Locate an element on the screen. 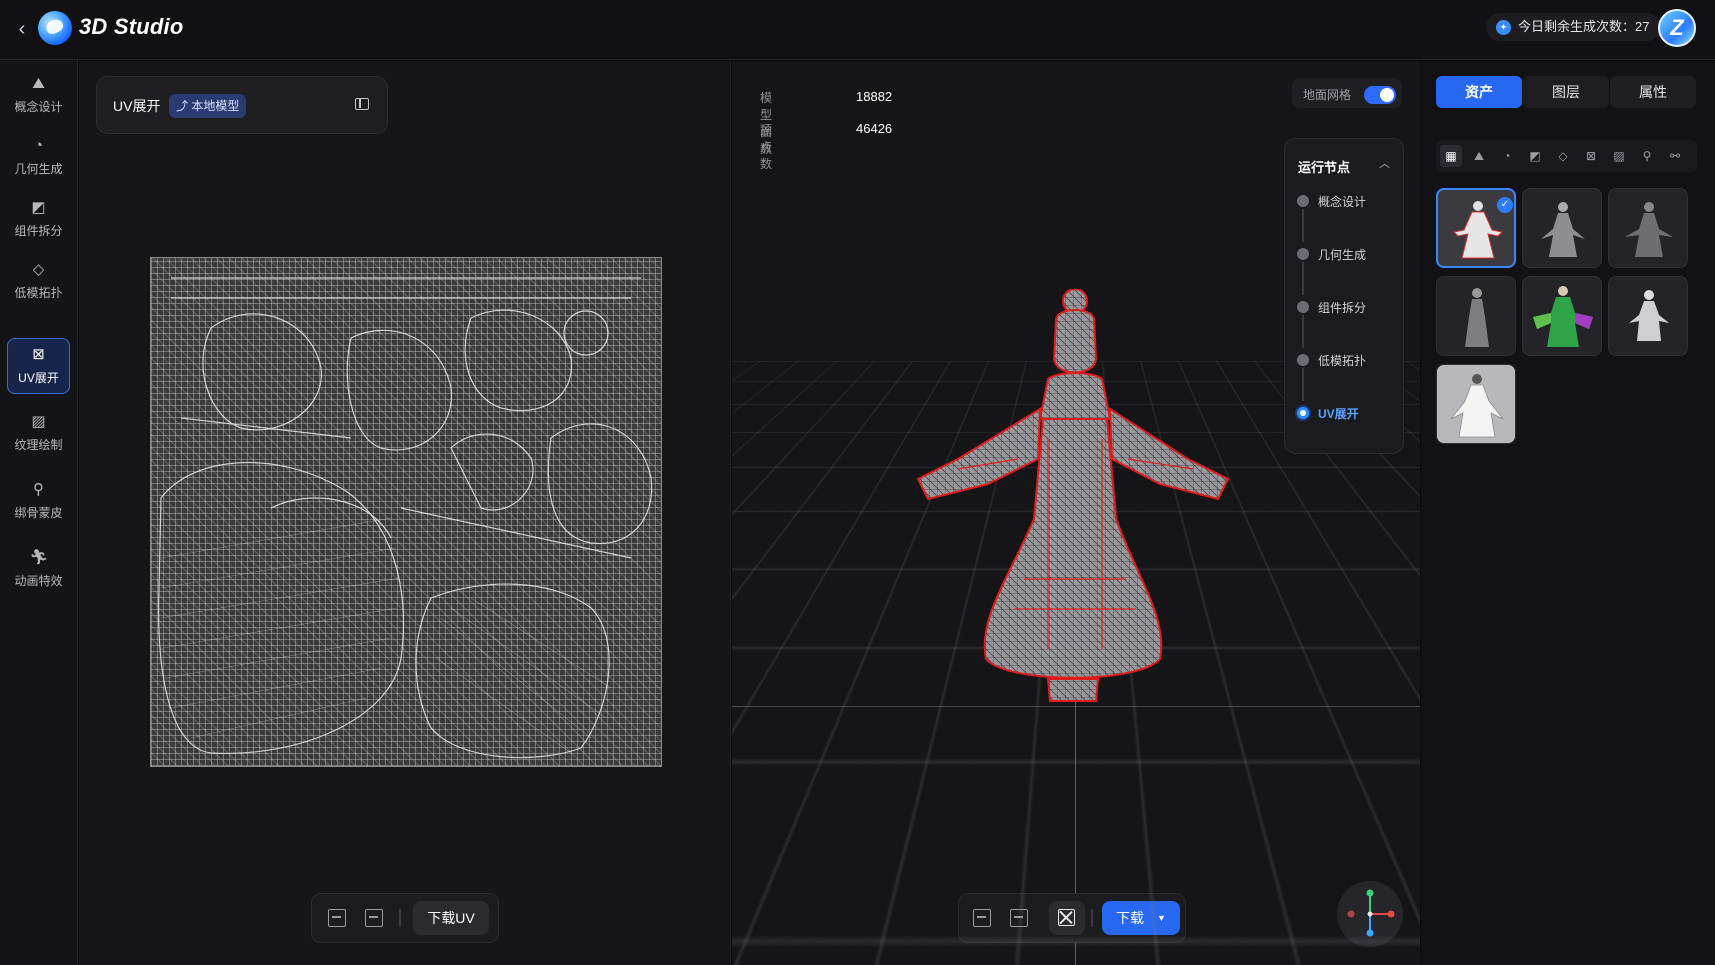 The image size is (1715, 965). sidebar-item-uv-unwrap: ⊠ UV展开 is located at coordinates (38, 366).